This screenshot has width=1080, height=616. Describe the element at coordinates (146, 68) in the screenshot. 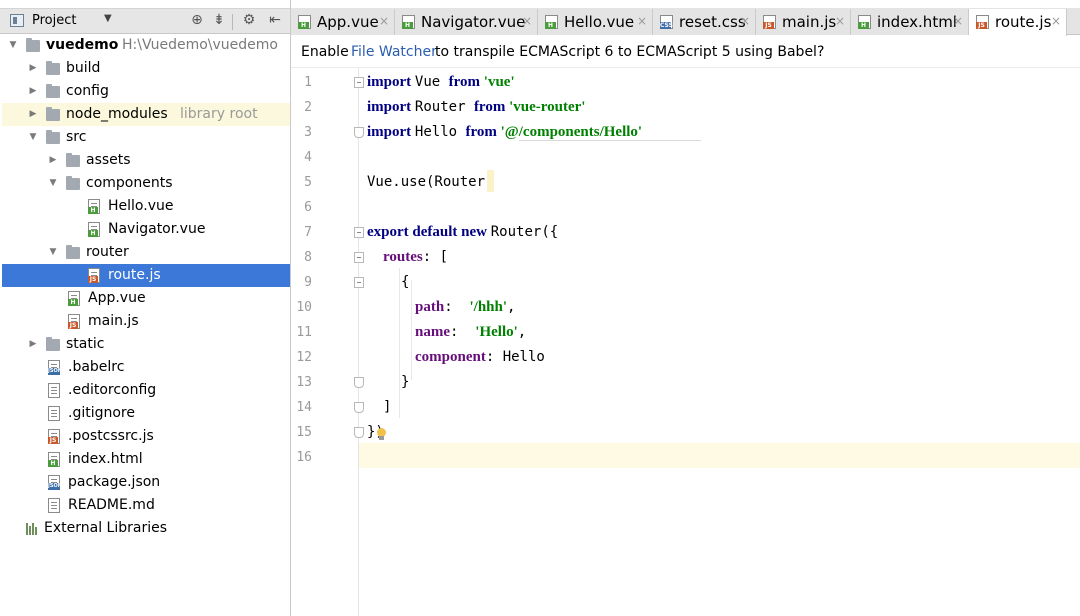

I see `tree-folder: ▶ build` at that location.